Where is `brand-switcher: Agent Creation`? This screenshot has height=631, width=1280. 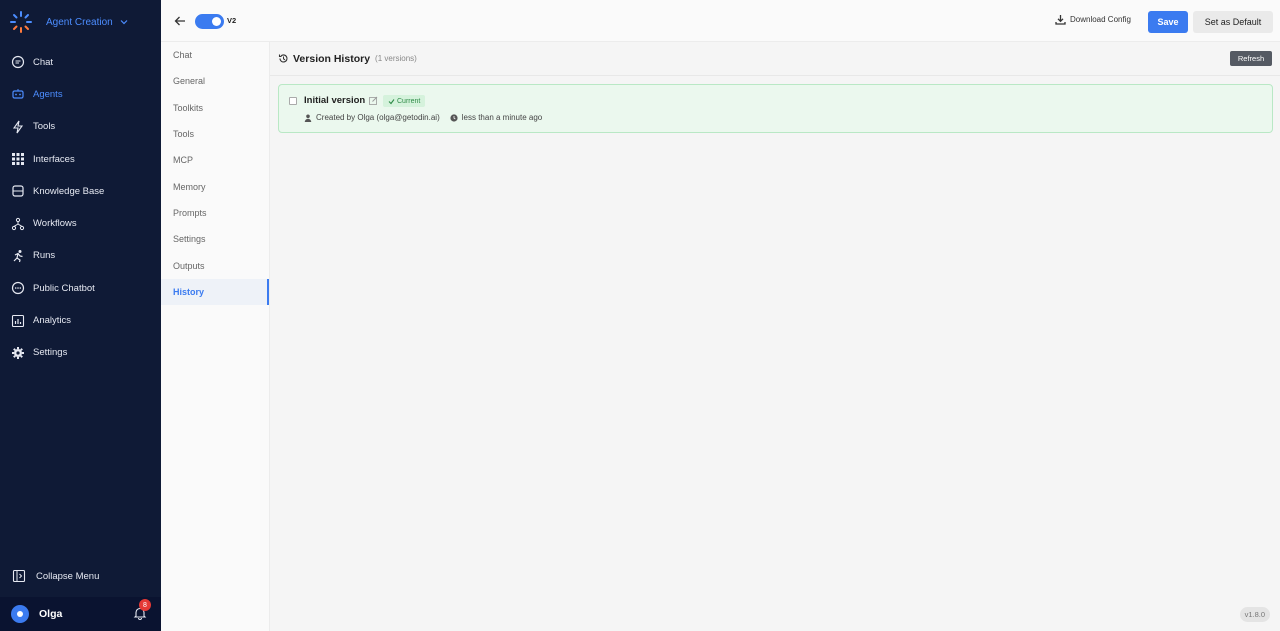
brand-switcher: Agent Creation is located at coordinates (80, 22).